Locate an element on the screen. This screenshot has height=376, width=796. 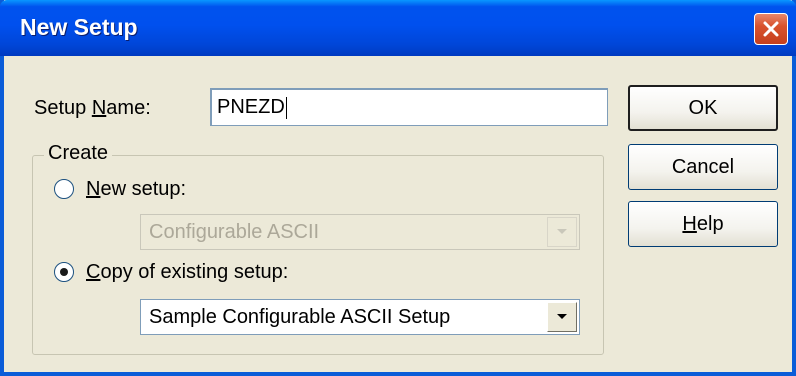
text-caret is located at coordinates (286, 107).